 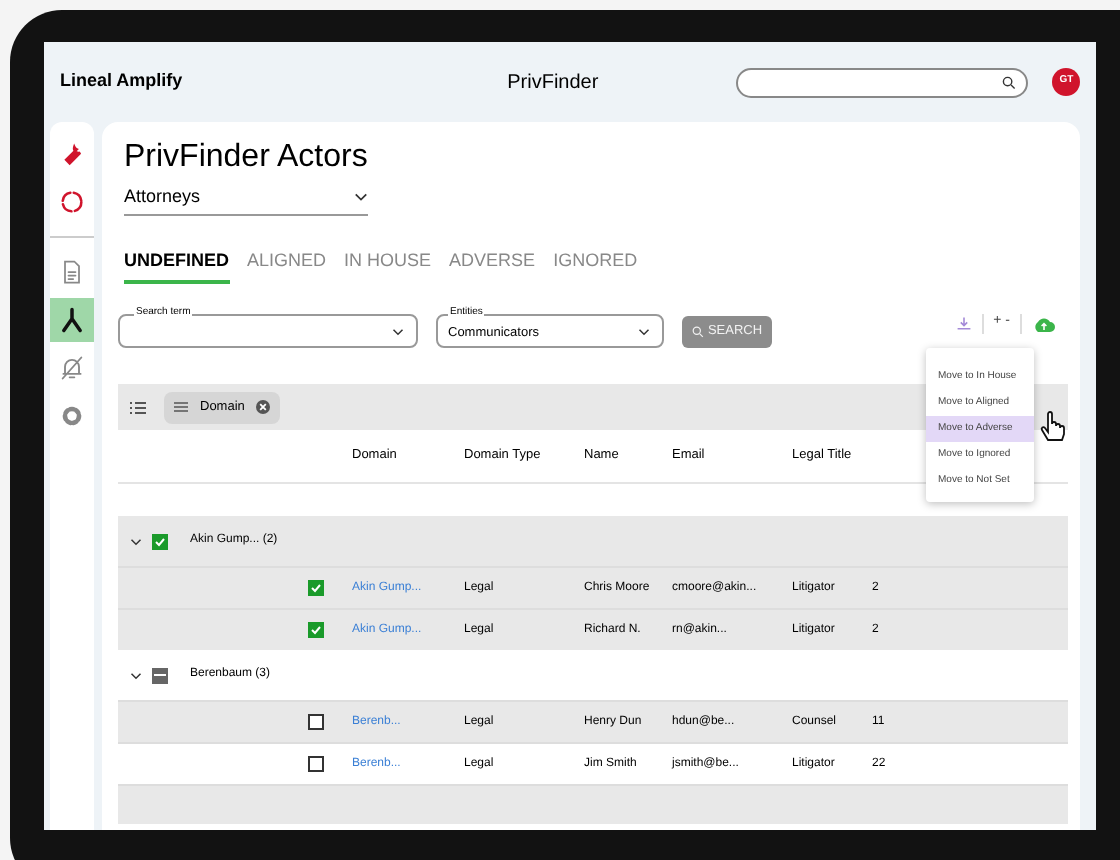 I want to click on download-icon, so click(x=963, y=323).